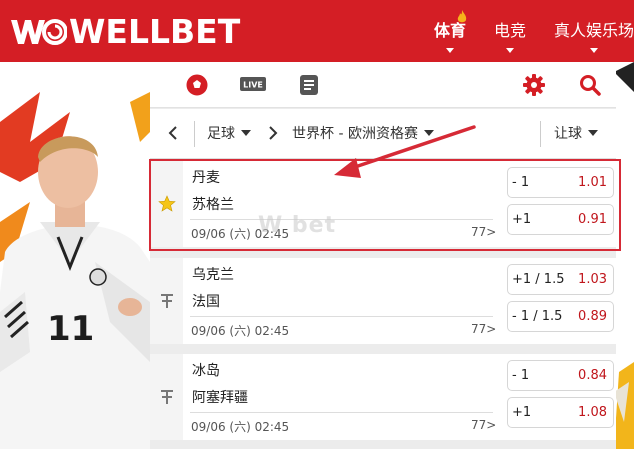  I want to click on handicap-value: +1, so click(522, 412).